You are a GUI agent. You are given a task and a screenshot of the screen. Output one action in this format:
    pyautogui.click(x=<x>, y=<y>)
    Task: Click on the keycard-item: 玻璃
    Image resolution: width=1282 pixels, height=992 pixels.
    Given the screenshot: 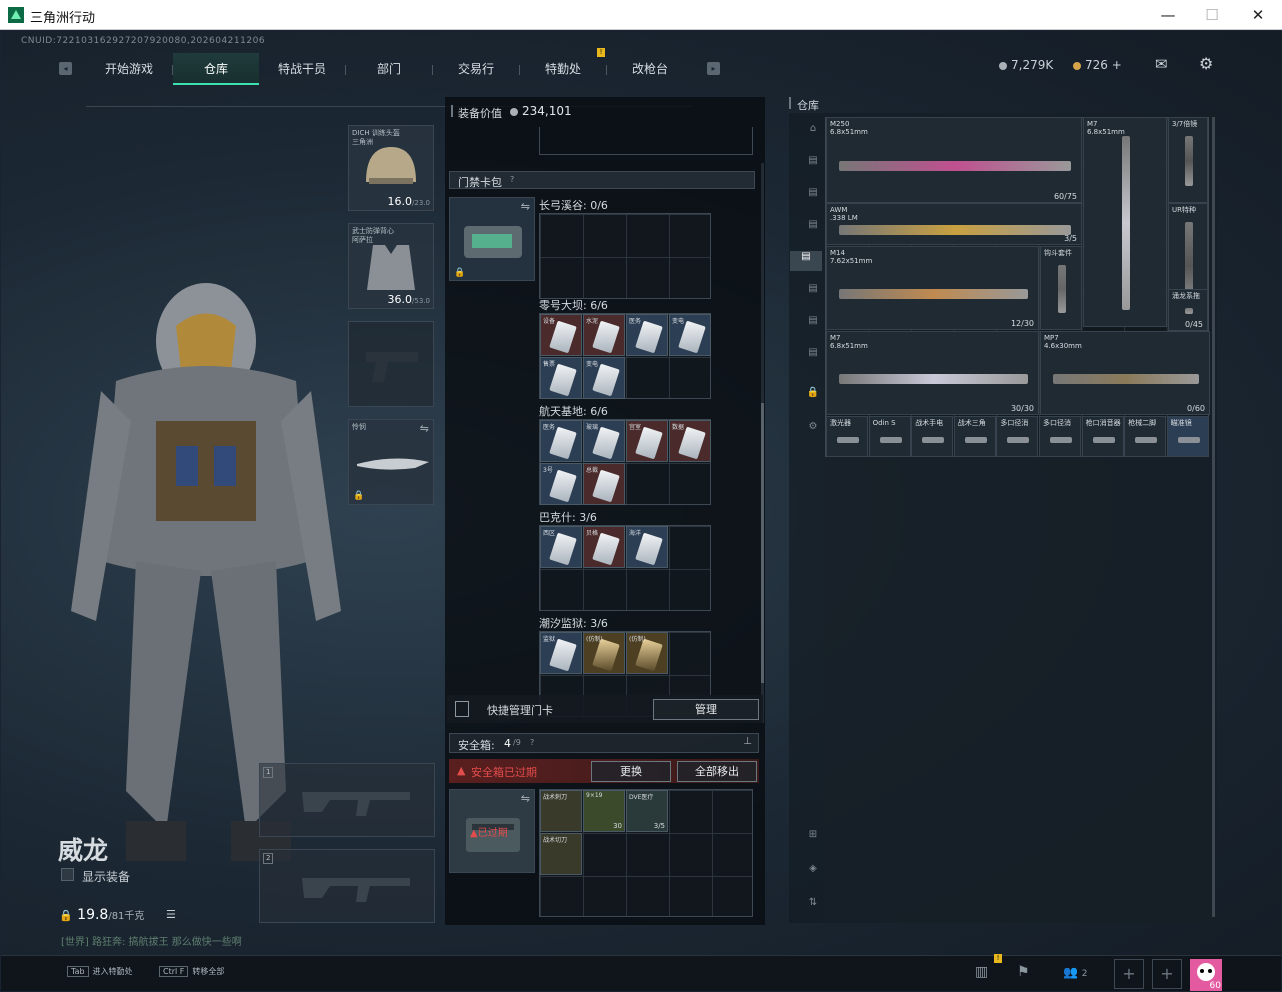 What is the action you would take?
    pyautogui.click(x=604, y=441)
    